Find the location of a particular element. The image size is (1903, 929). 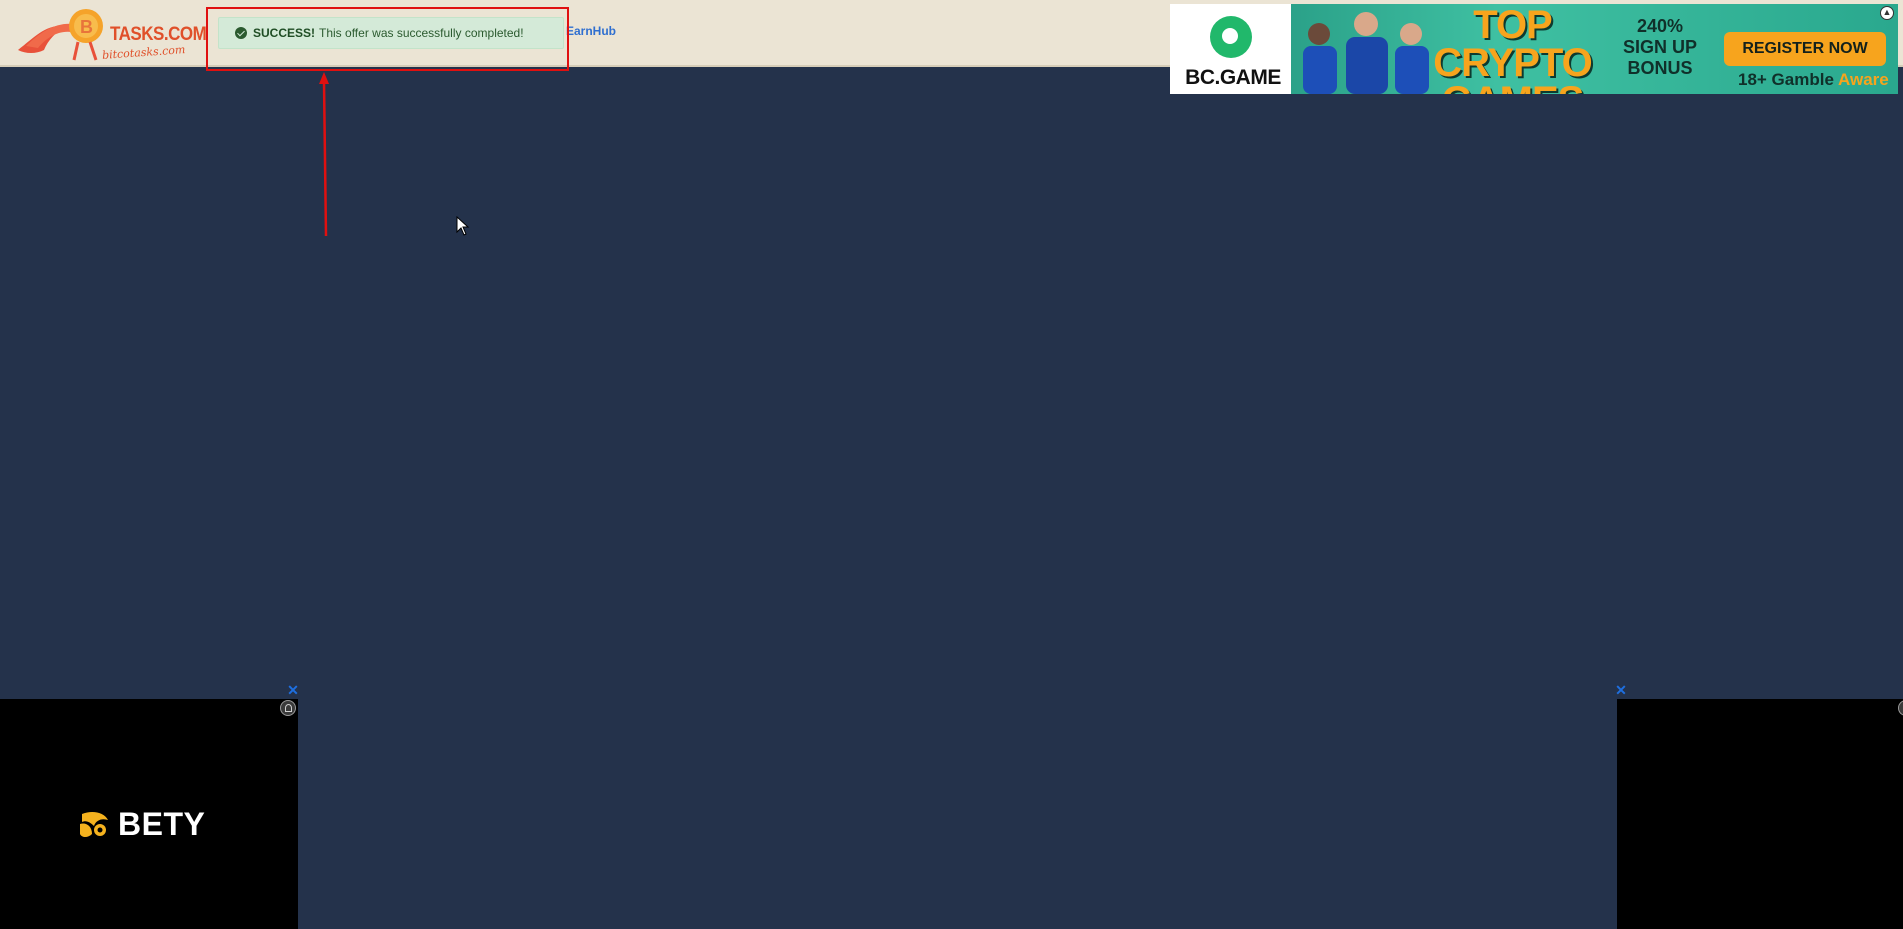

adchoices-icon is located at coordinates (288, 708).